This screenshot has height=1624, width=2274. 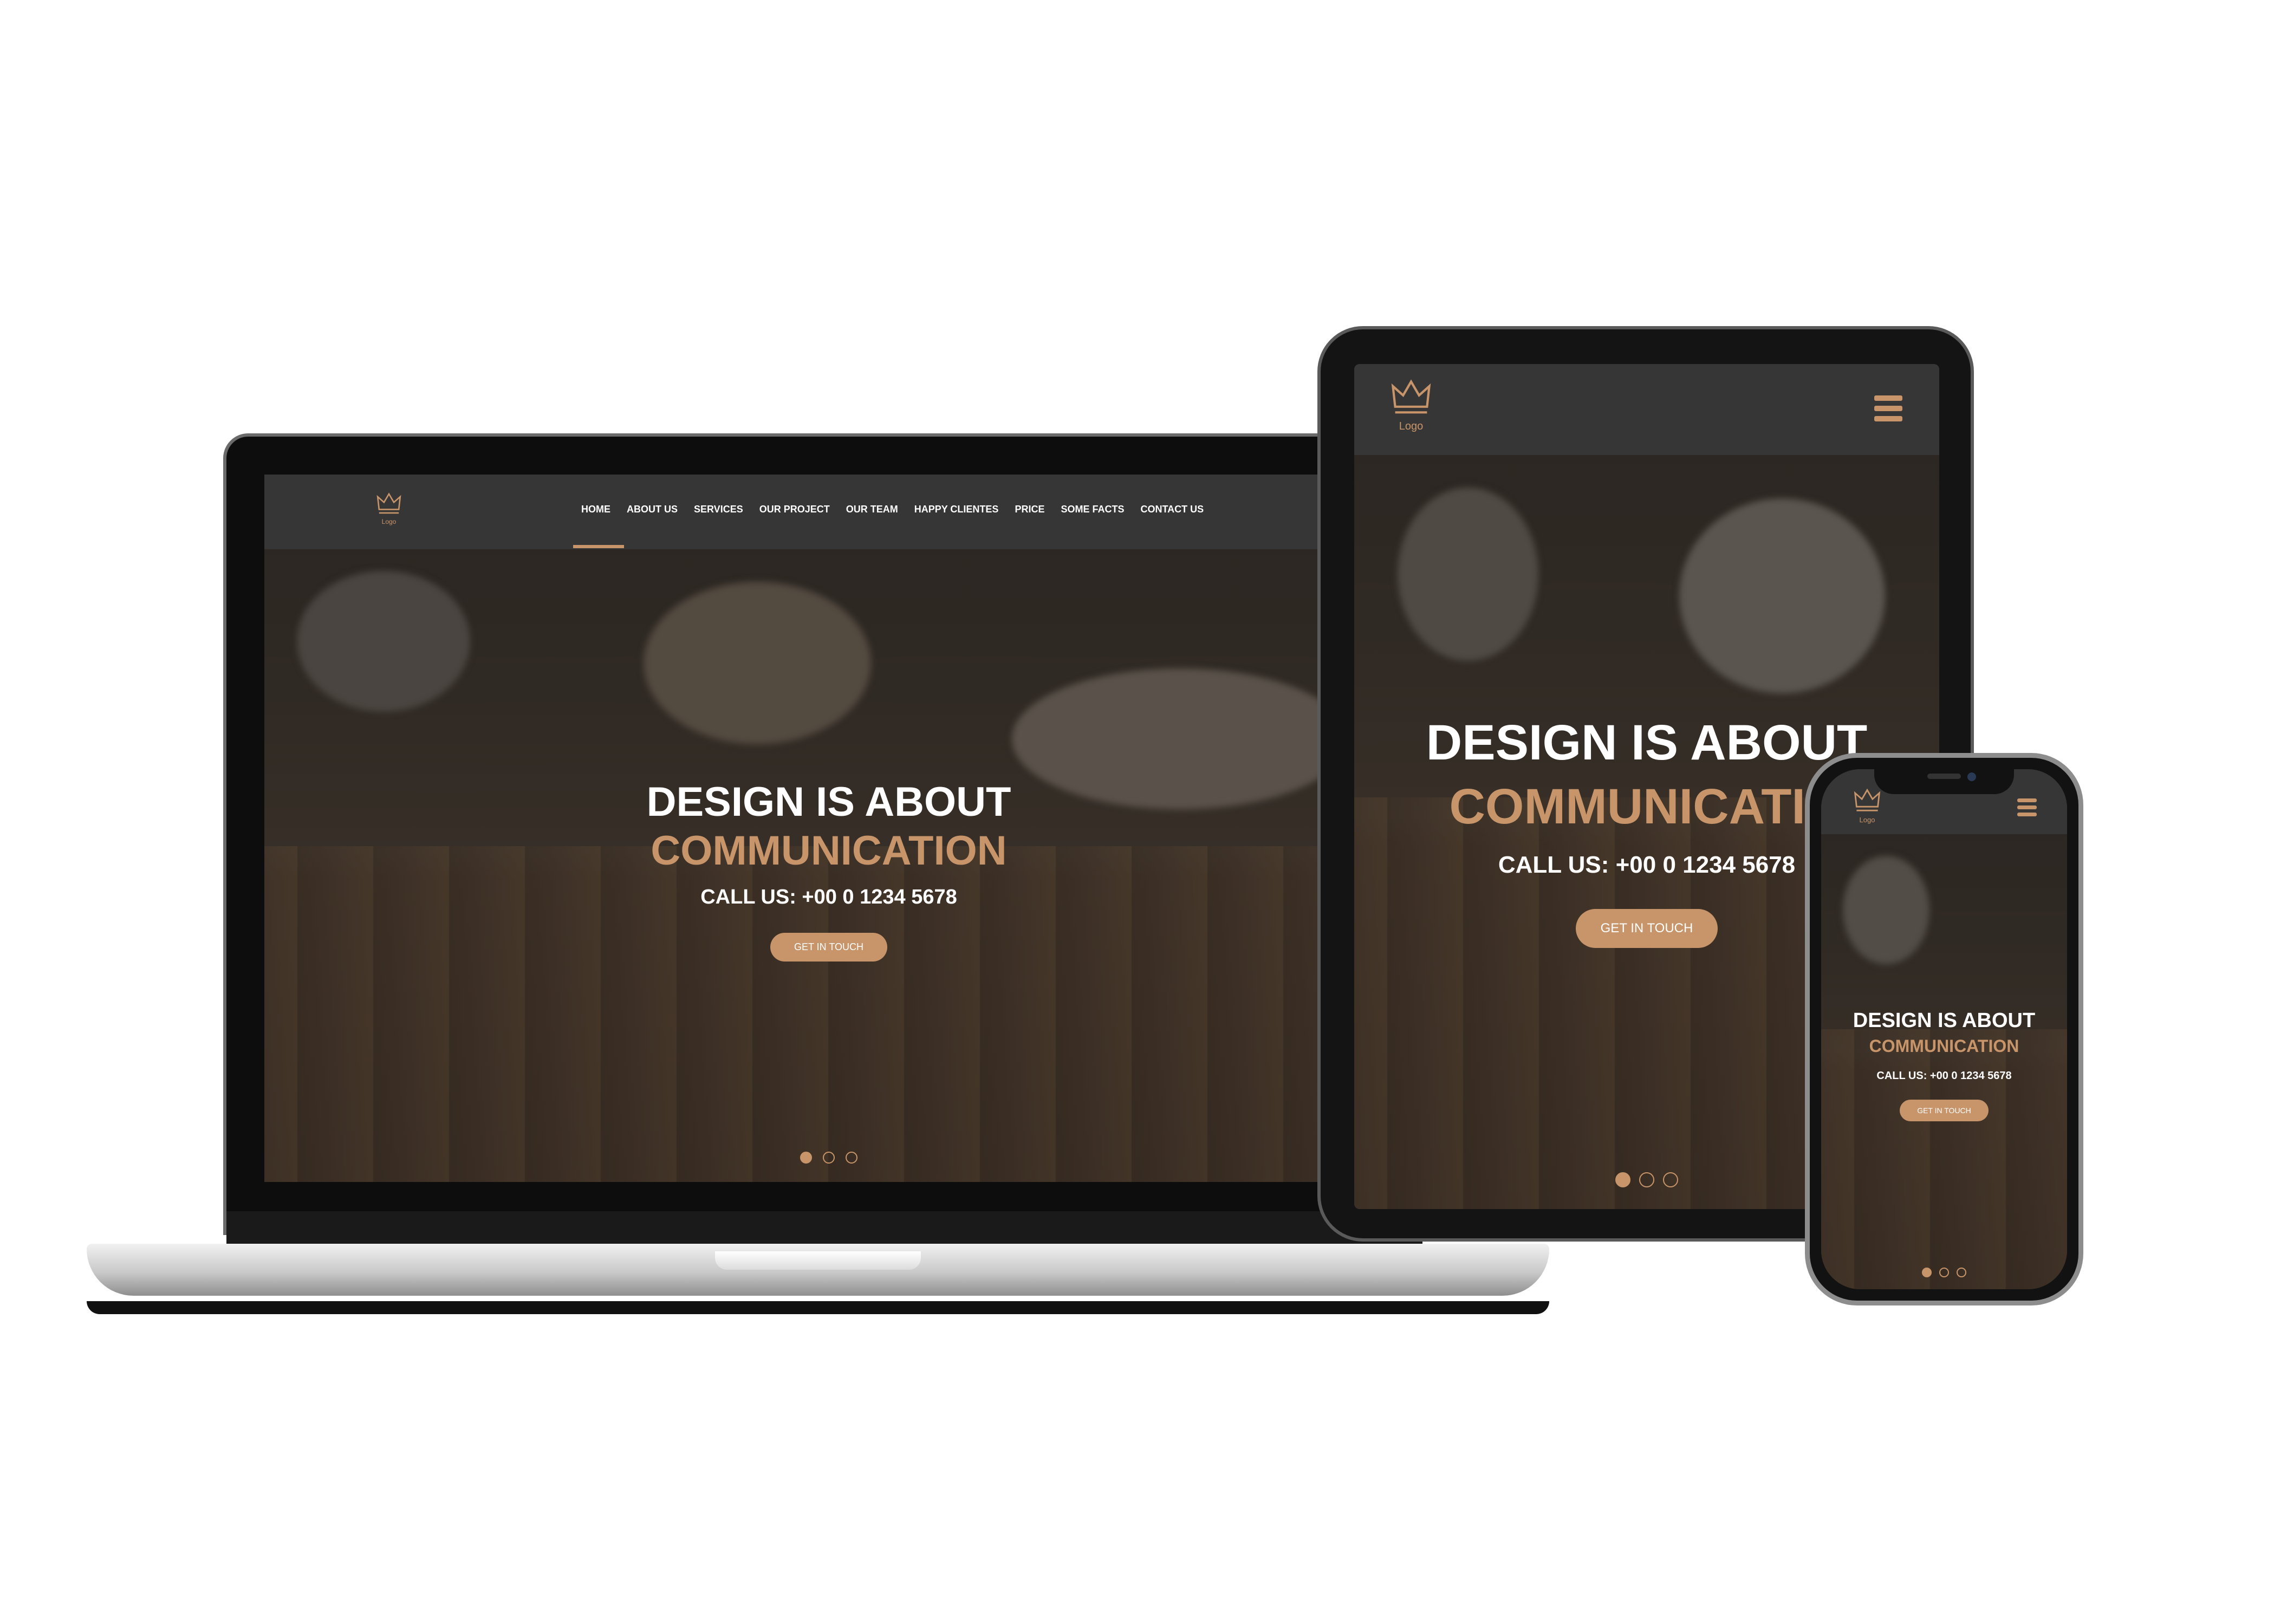 I want to click on nav-item-our-team: OUR TEAM, so click(x=872, y=509).